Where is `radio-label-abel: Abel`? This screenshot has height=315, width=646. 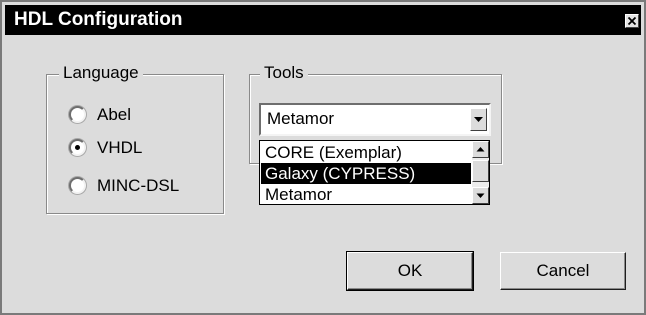
radio-label-abel: Abel is located at coordinates (114, 114).